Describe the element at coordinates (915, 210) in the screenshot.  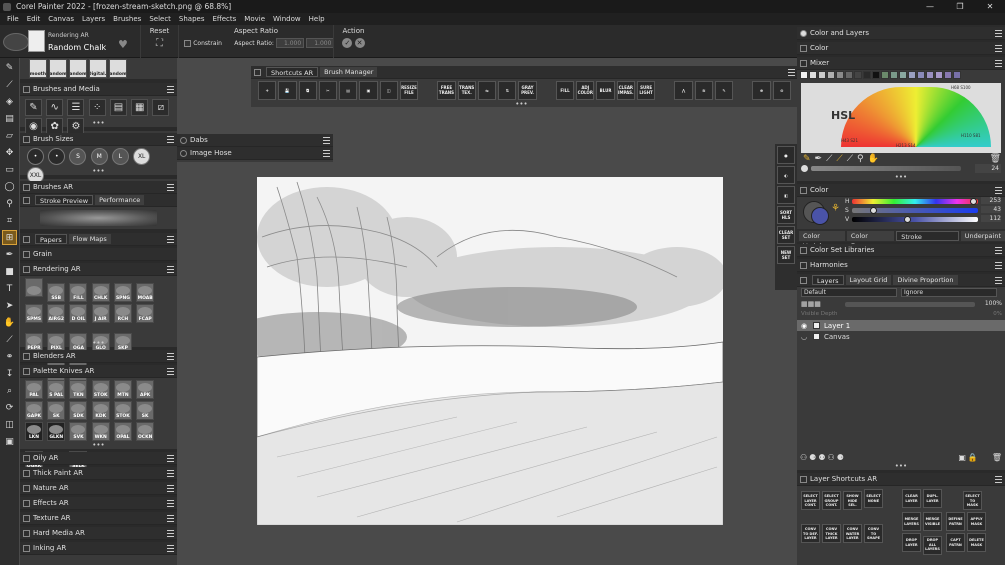
I see `saturation-slider` at that location.